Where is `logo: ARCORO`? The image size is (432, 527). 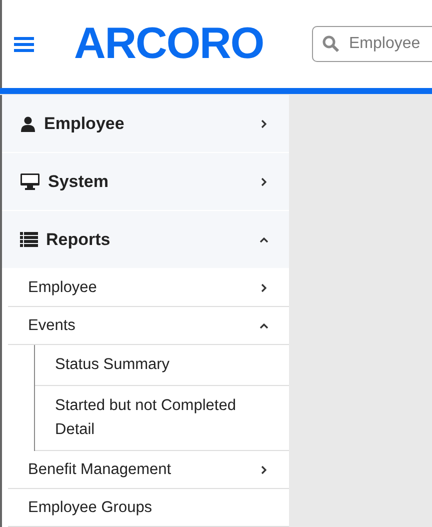
logo: ARCORO is located at coordinates (169, 44).